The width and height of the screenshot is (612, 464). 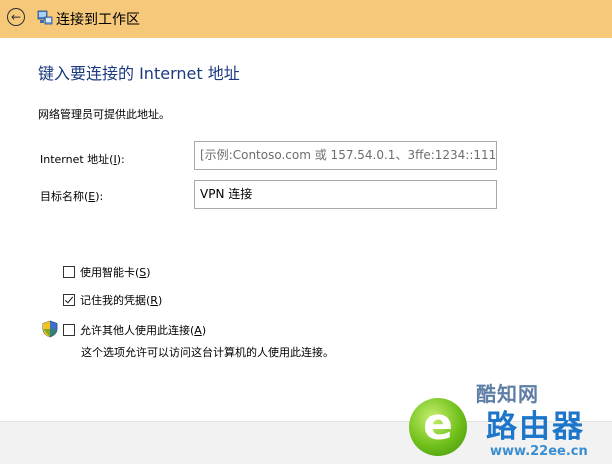 What do you see at coordinates (69, 300) in the screenshot?
I see `remember-credentials-checkbox` at bounding box center [69, 300].